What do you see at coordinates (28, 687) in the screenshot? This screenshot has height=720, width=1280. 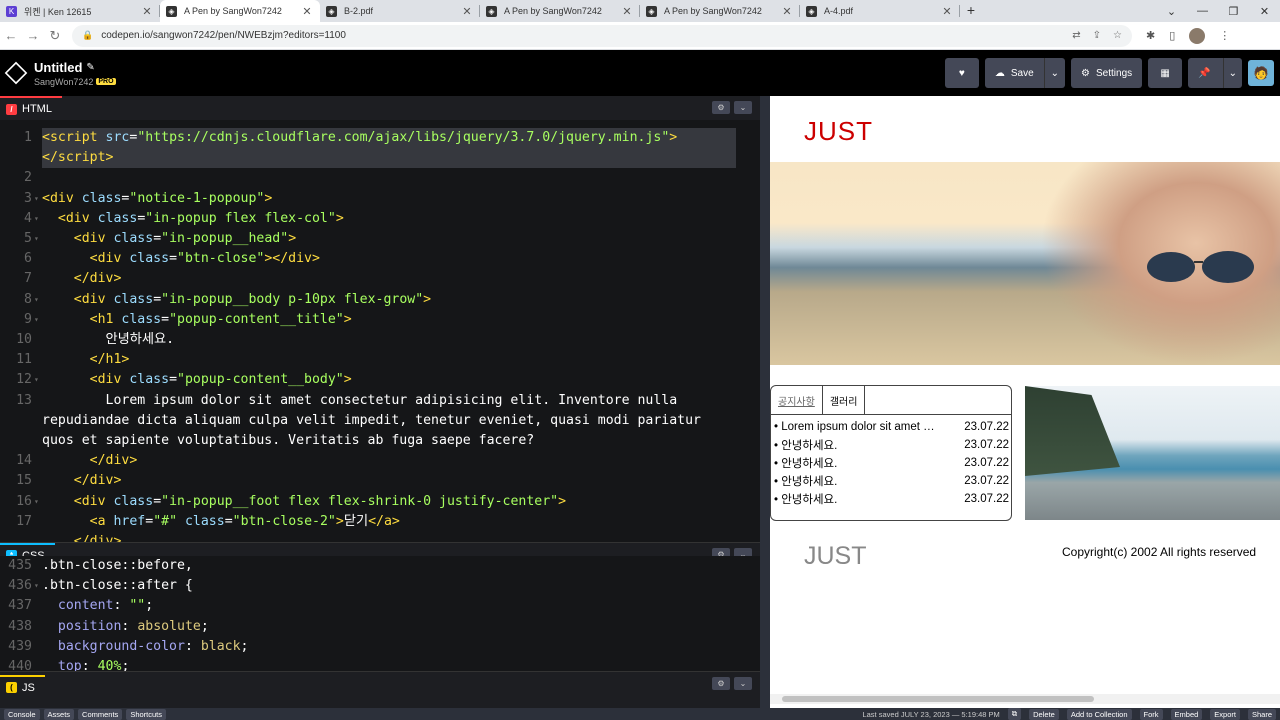 I see `js-pane-label: JS` at bounding box center [28, 687].